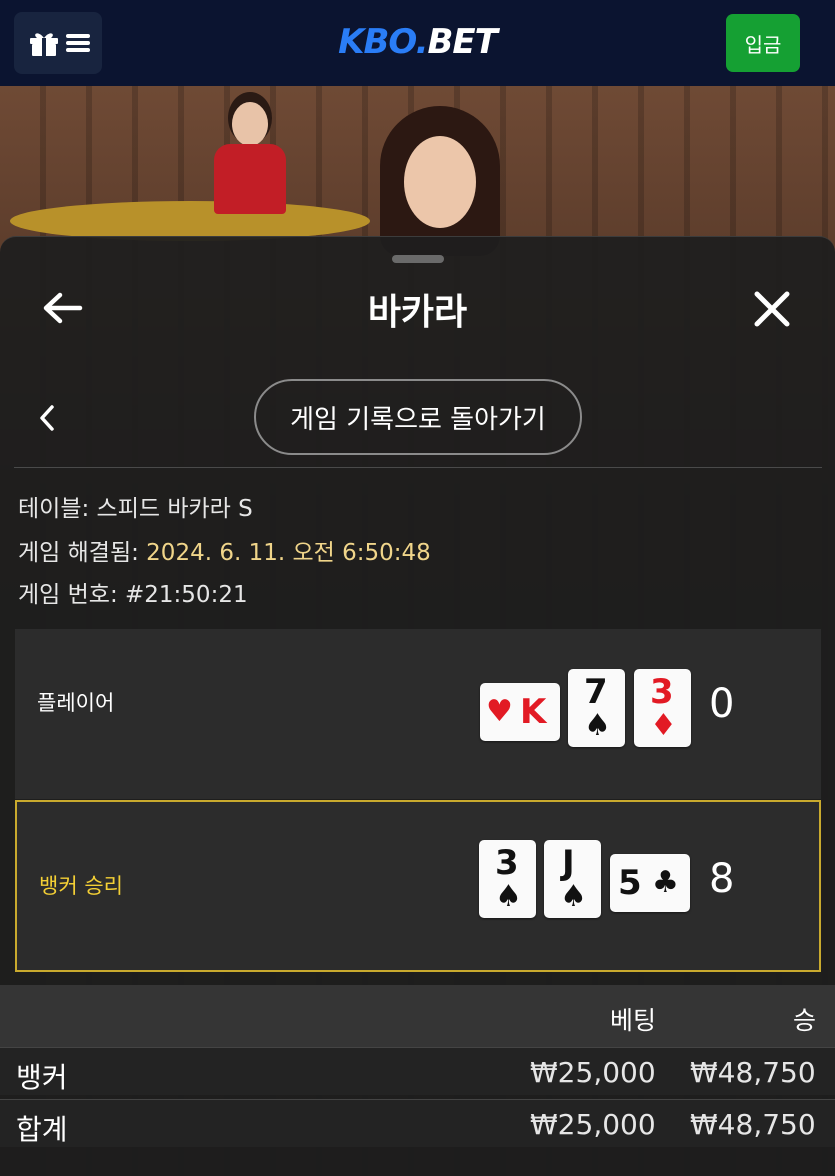 The height and width of the screenshot is (1176, 835). Describe the element at coordinates (418, 886) in the screenshot. I see `banker-result-panel: 뱅커 승리 3 ♠ J ♠ 5 ♣ 8` at that location.